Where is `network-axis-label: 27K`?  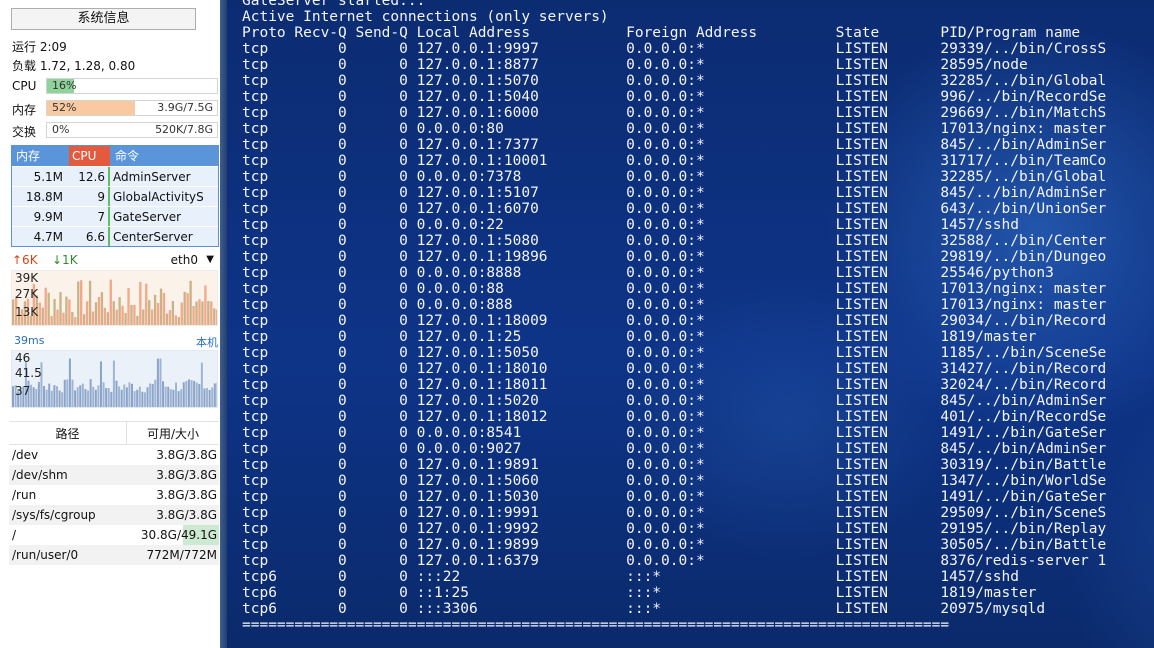
network-axis-label: 27K is located at coordinates (27, 294).